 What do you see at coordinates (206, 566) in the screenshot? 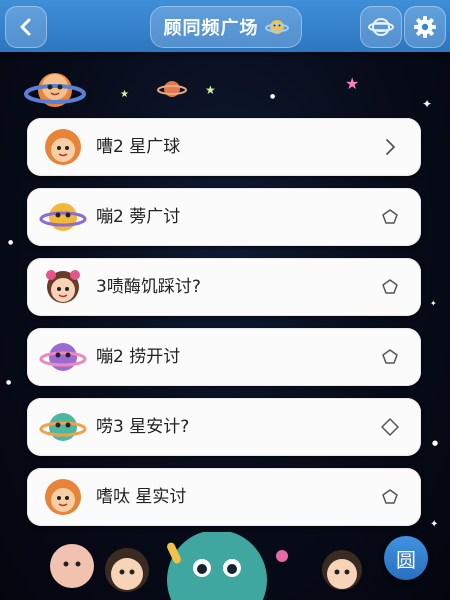
I see `character-banner-illustration` at bounding box center [206, 566].